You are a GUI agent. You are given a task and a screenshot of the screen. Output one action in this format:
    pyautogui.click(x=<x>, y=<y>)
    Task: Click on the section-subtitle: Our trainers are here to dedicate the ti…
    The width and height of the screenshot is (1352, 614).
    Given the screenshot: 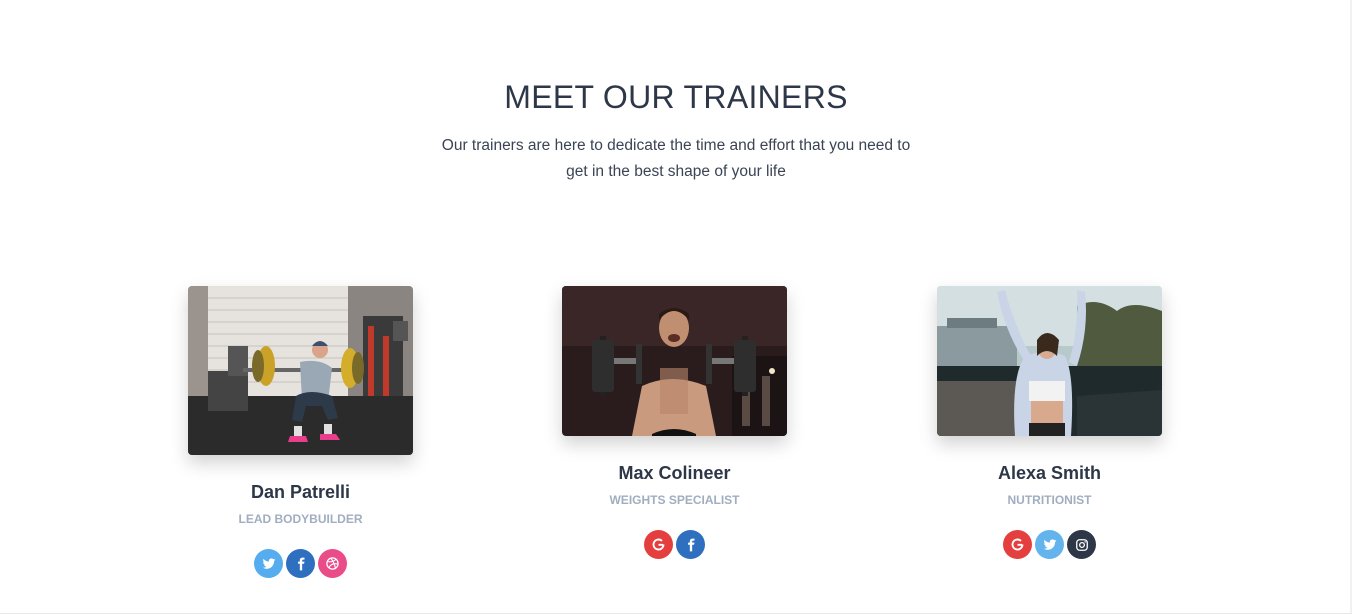 What is the action you would take?
    pyautogui.click(x=676, y=159)
    